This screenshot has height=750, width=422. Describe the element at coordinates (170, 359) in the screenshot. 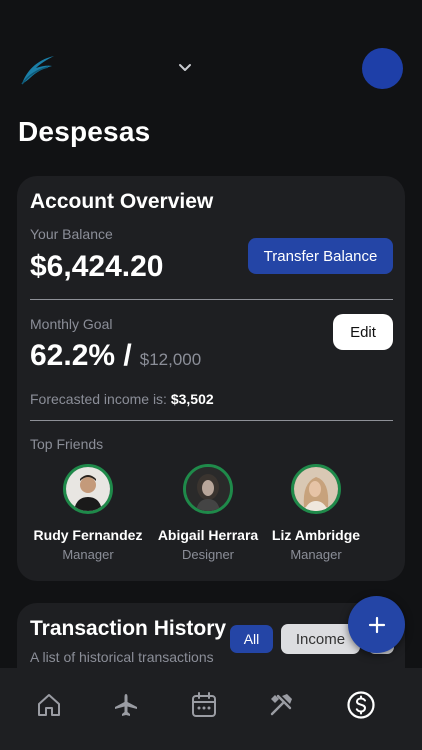

I see `goal-target: $12,000` at that location.